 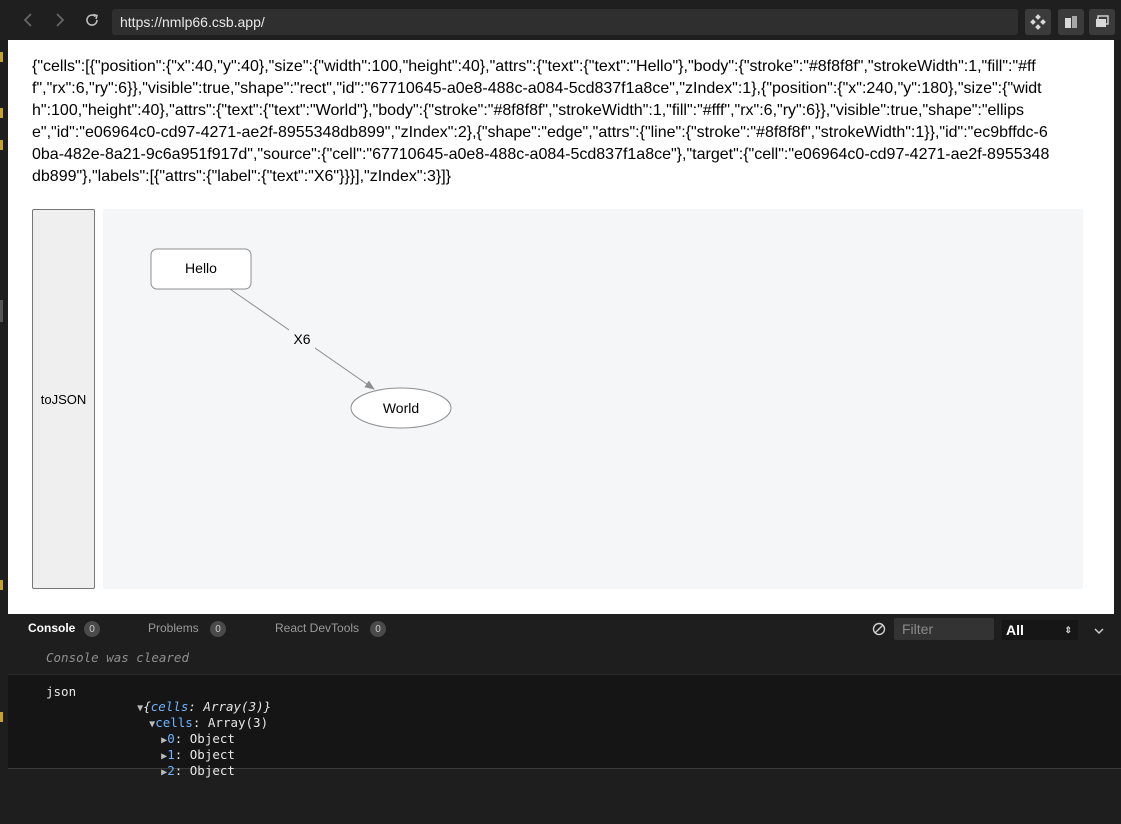 What do you see at coordinates (401, 408) in the screenshot?
I see `node-world-label: World` at bounding box center [401, 408].